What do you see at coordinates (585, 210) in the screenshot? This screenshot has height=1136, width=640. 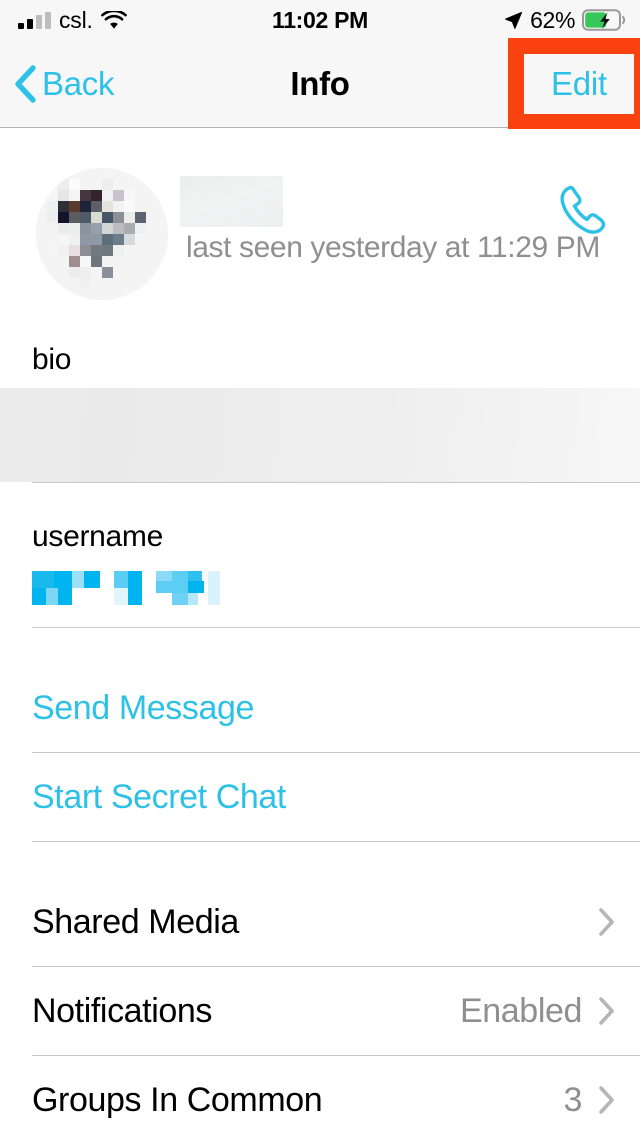 I see `phone-call-icon` at bounding box center [585, 210].